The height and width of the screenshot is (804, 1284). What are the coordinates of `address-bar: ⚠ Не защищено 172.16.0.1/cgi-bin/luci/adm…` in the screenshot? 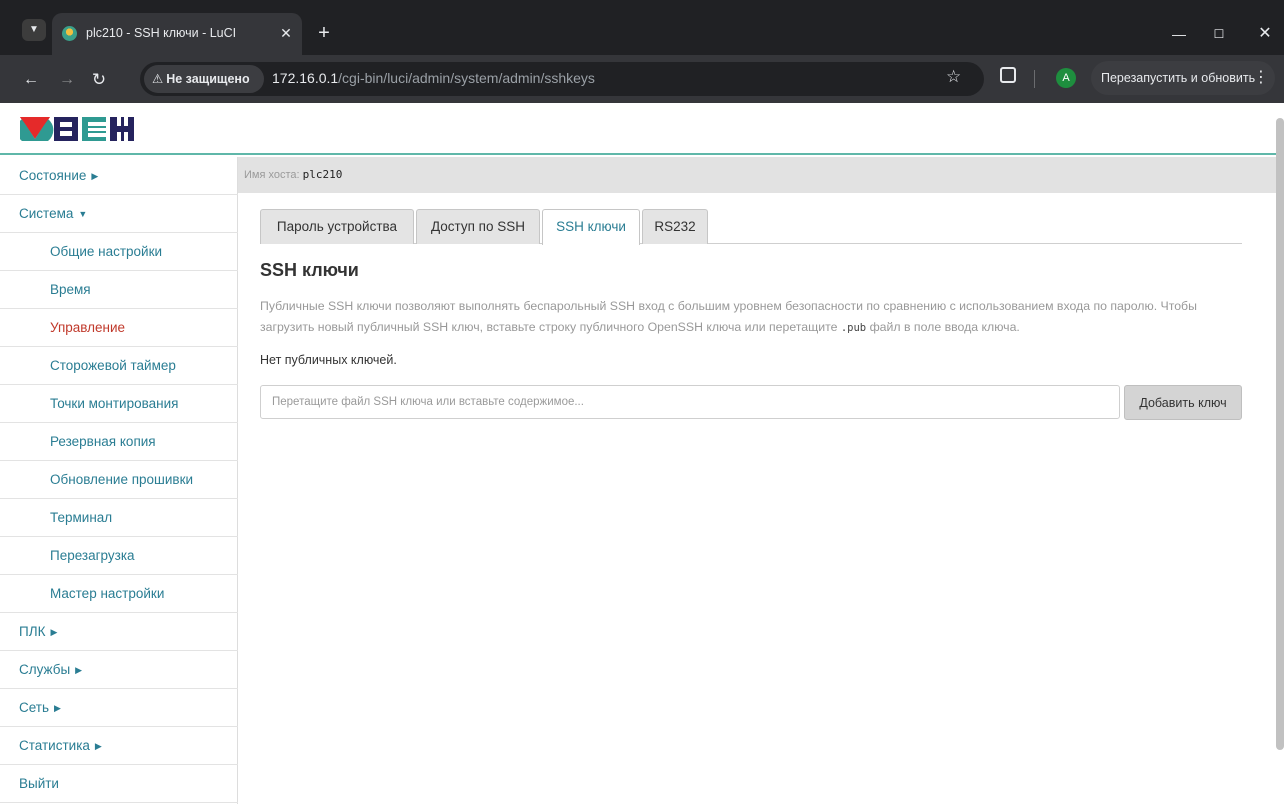 It's located at (562, 79).